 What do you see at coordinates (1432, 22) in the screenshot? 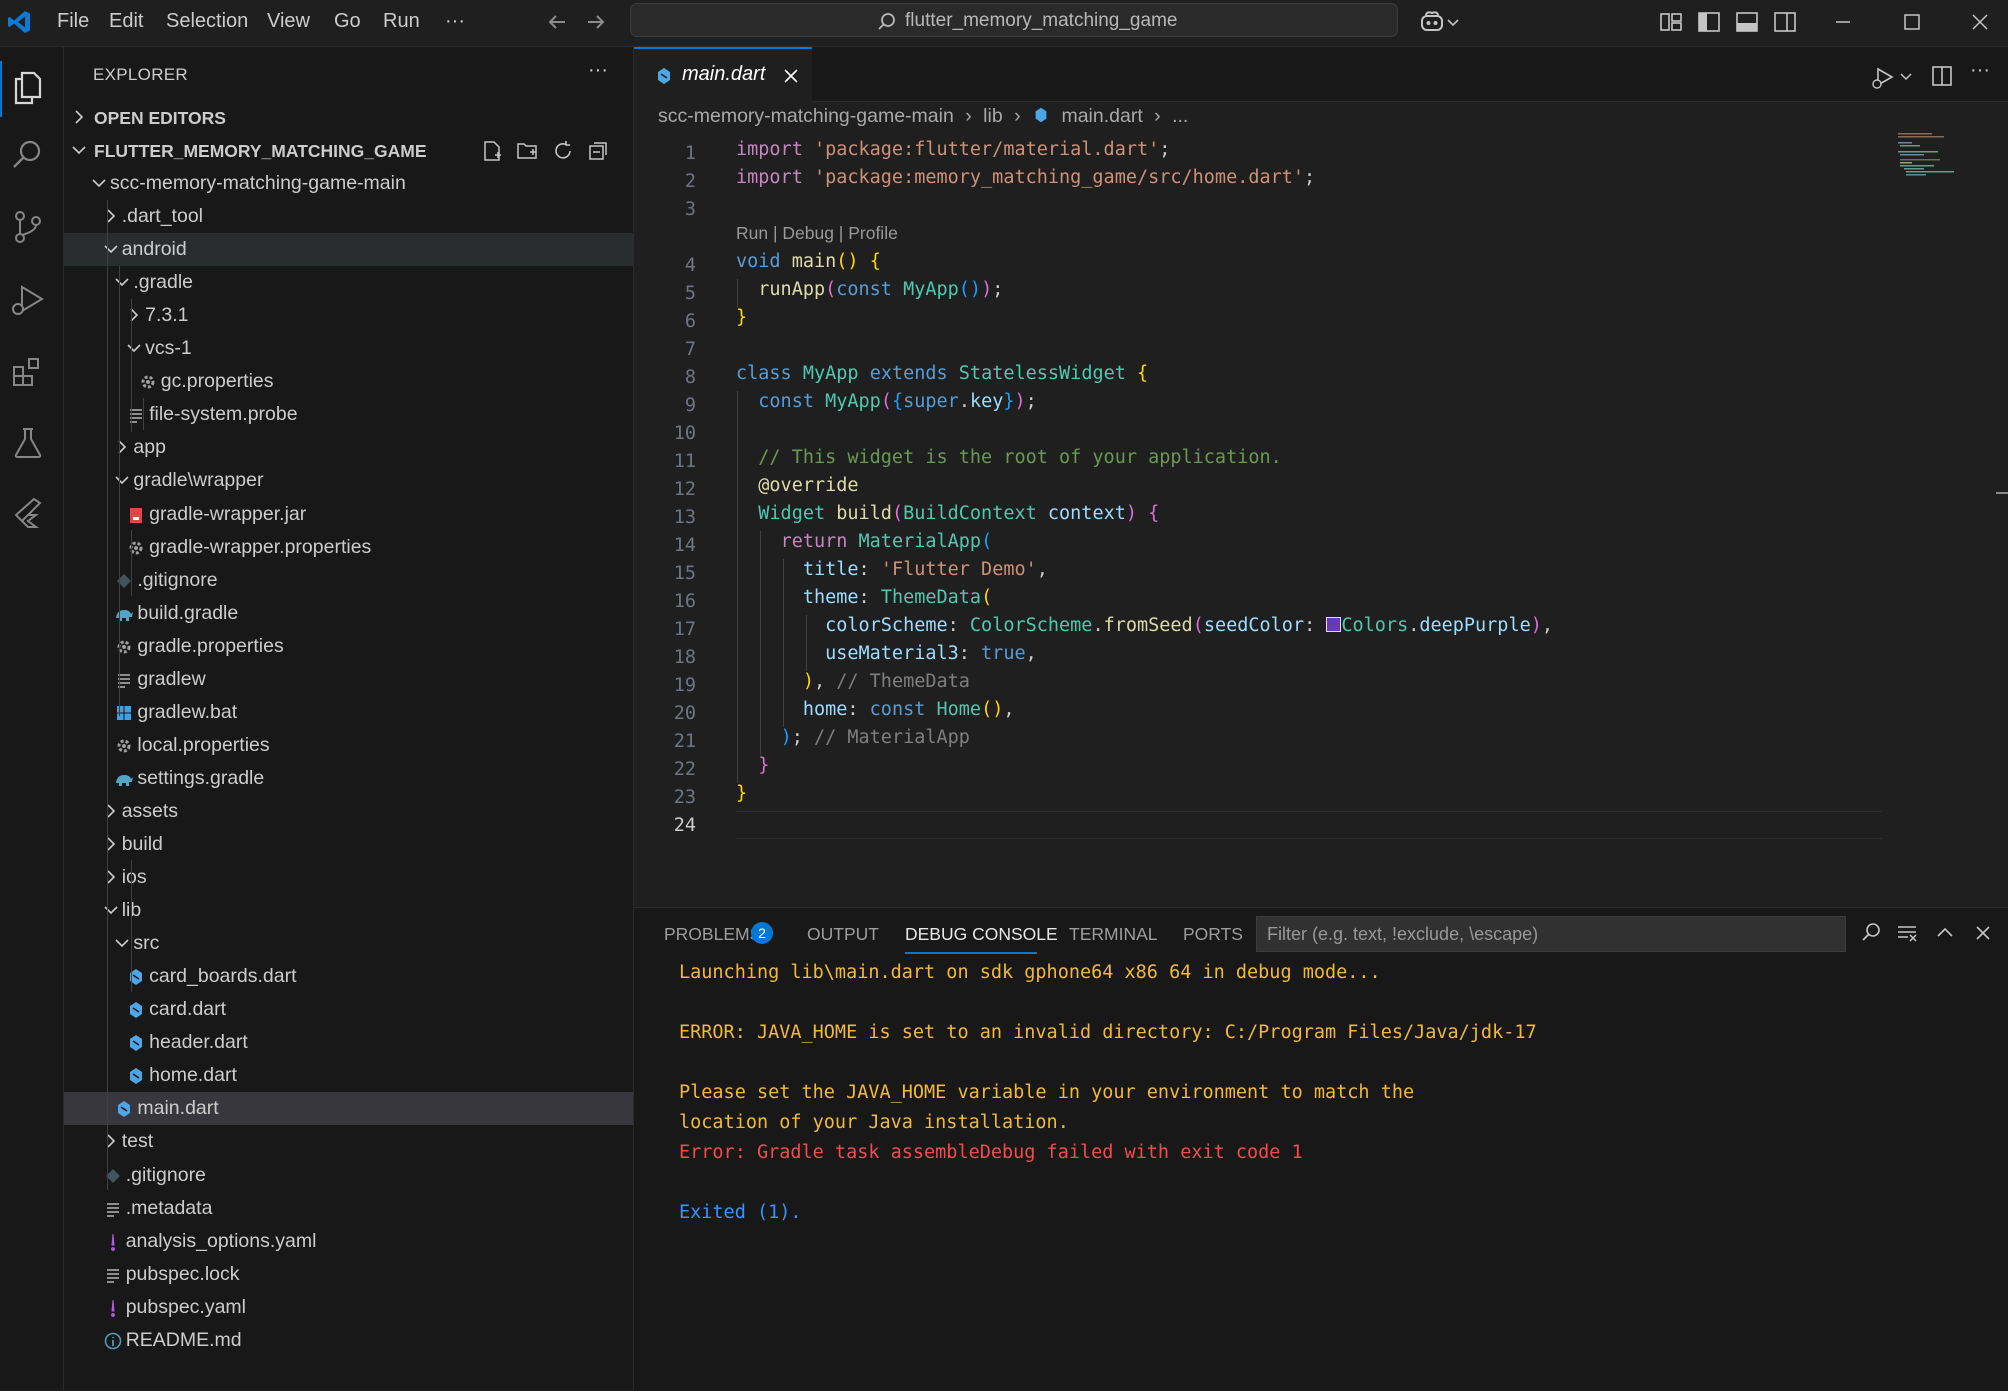
I see `copilot-icon` at bounding box center [1432, 22].